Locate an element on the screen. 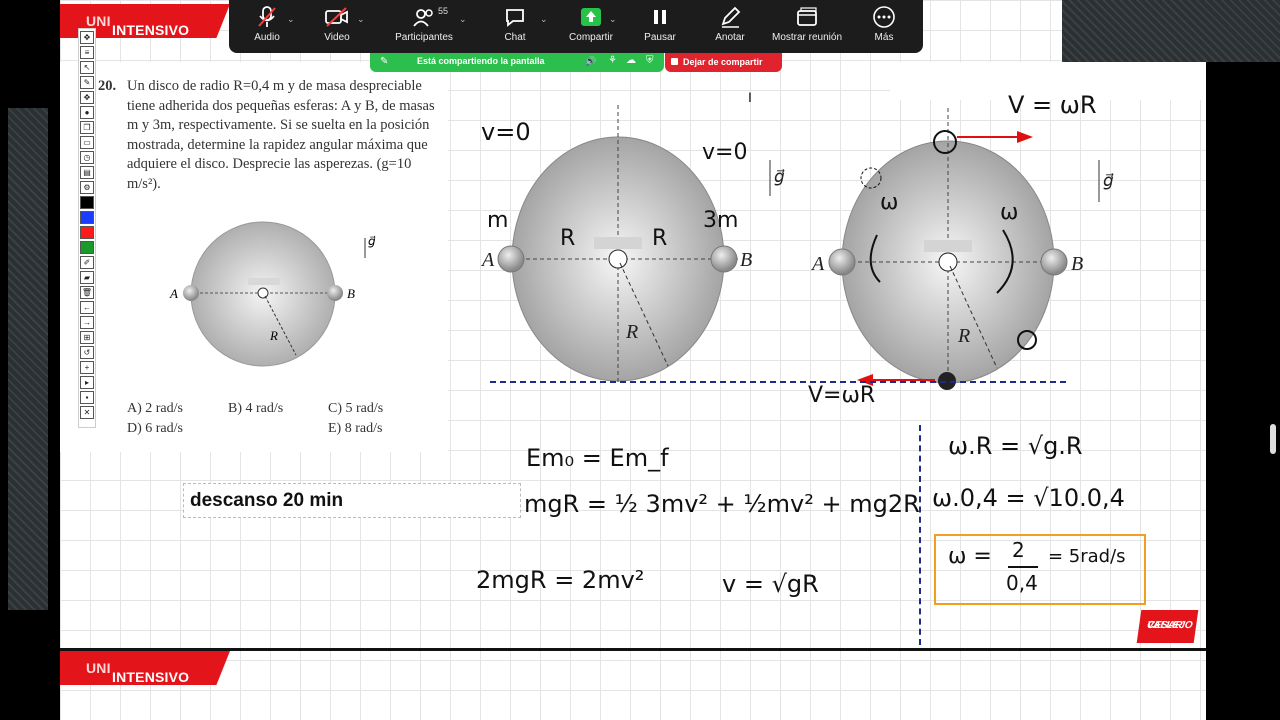 The image size is (1280, 720). reference-level-line is located at coordinates (778, 382).